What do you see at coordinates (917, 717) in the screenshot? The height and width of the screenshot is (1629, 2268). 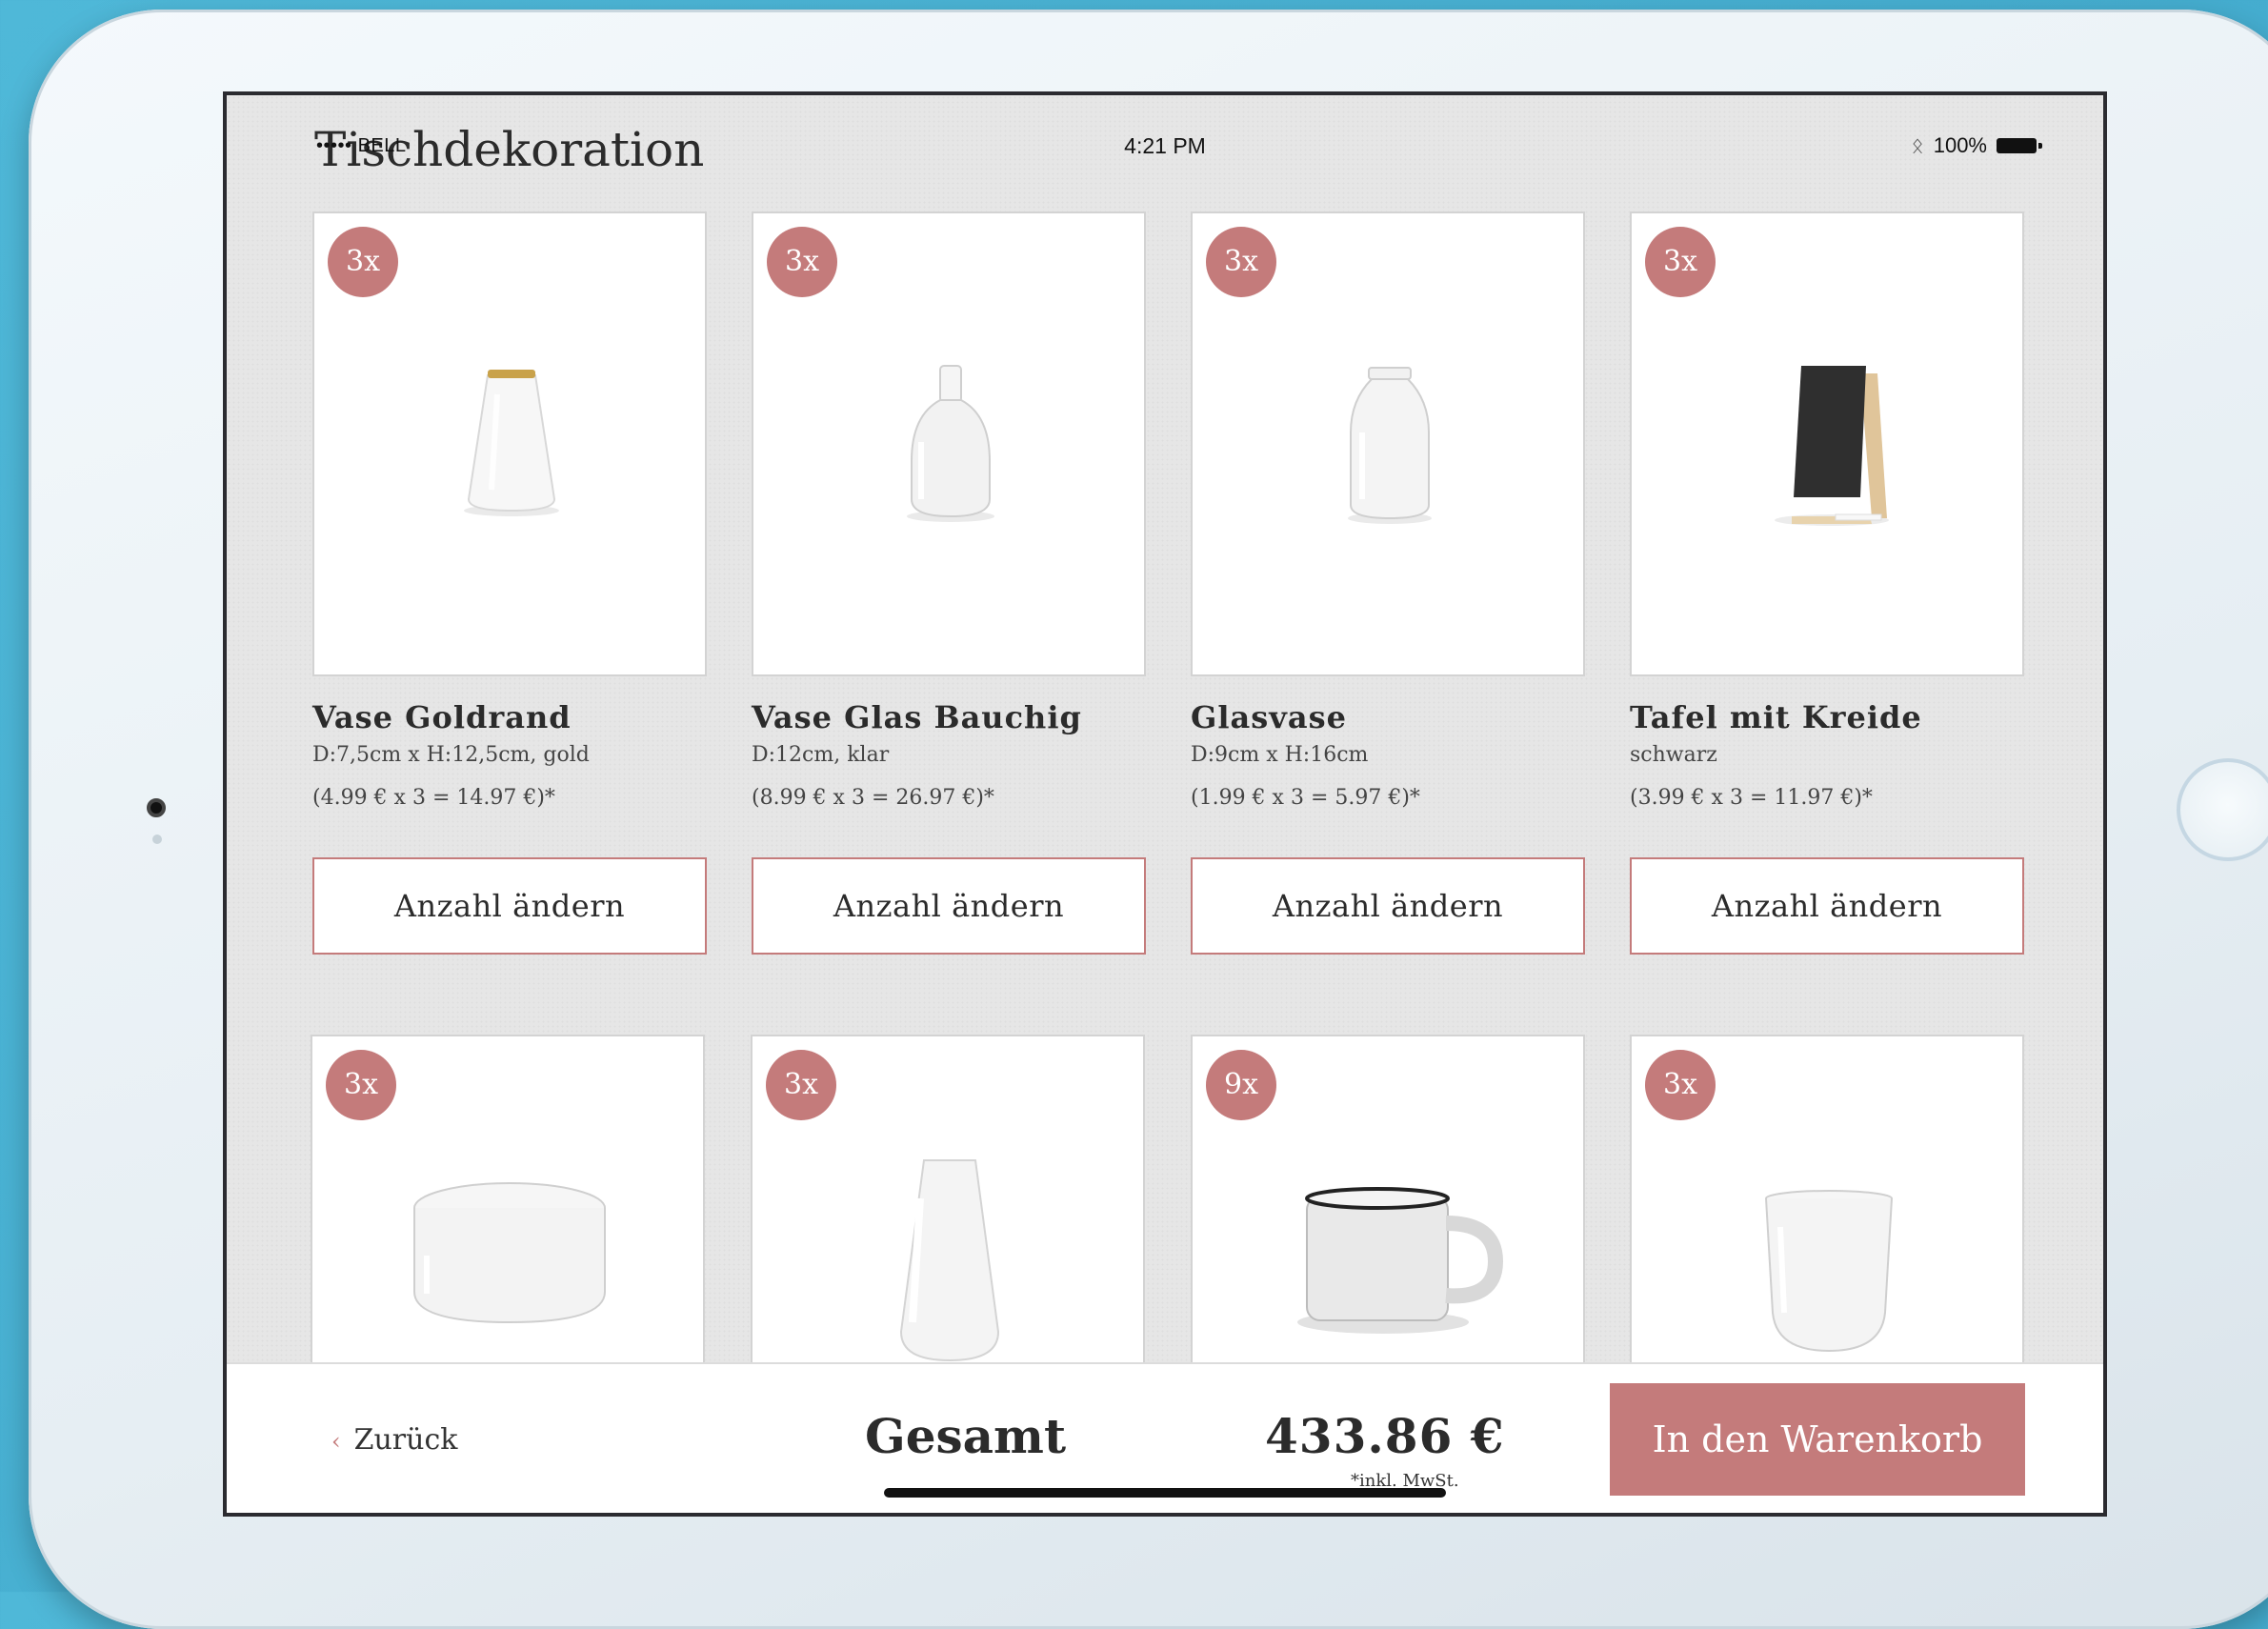 I see `product-name: Vase Glas Bauchig` at bounding box center [917, 717].